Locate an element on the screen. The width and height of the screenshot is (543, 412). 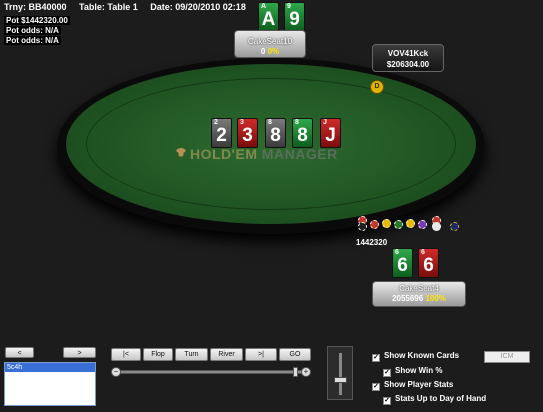
tournament-label: Trny: BB40000 is located at coordinates (35, 7).